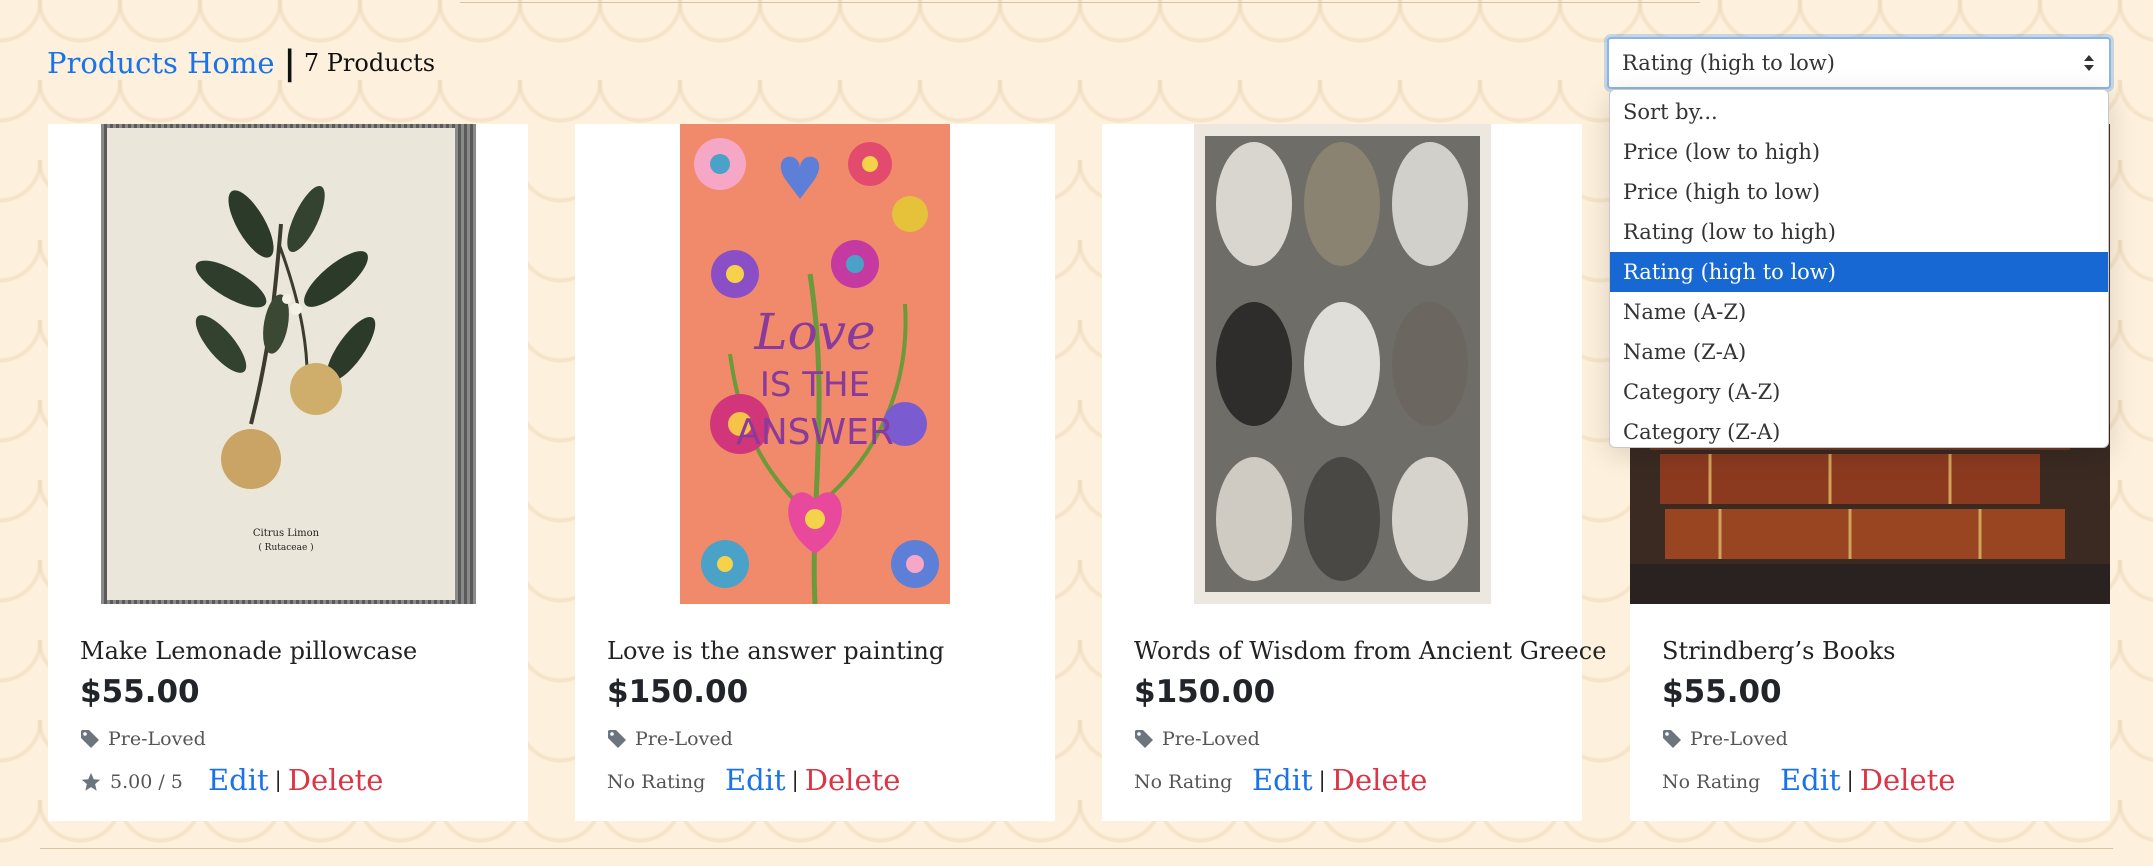 The width and height of the screenshot is (2153, 866). What do you see at coordinates (1779, 651) in the screenshot?
I see `product-title: Strindberg’s Books` at bounding box center [1779, 651].